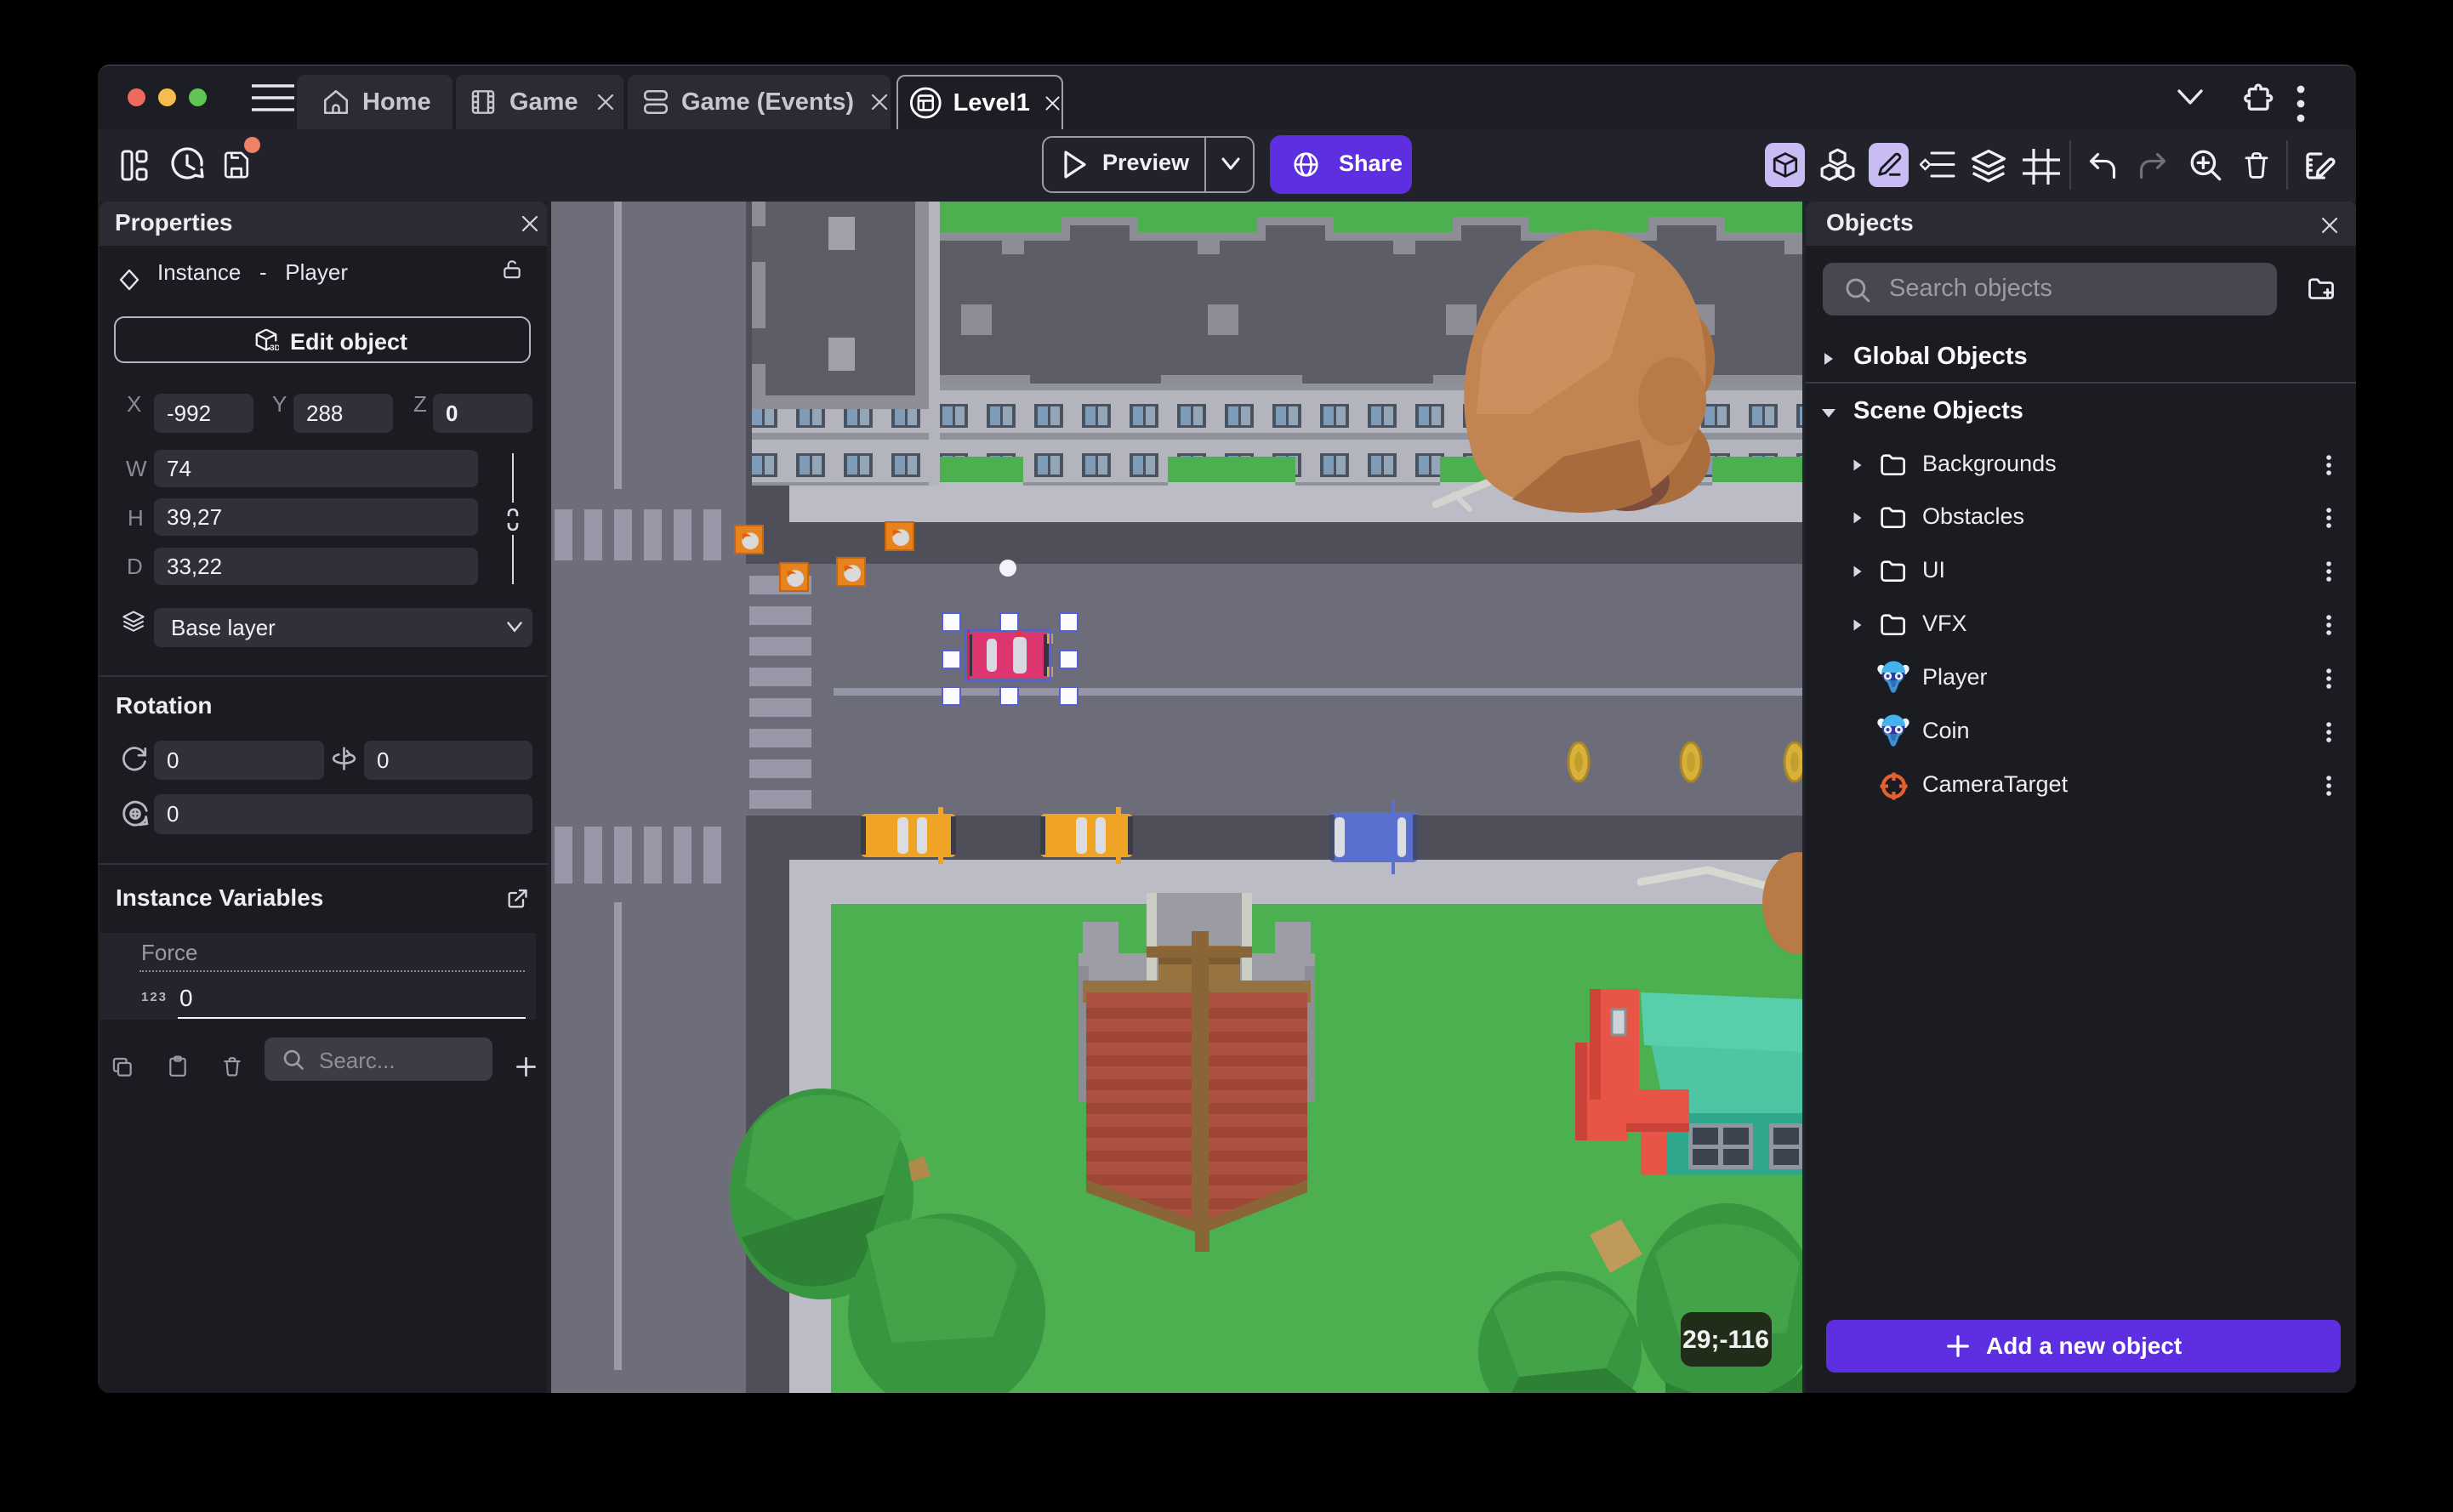  Describe the element at coordinates (274, 348) in the screenshot. I see `svg-text: 3D` at that location.